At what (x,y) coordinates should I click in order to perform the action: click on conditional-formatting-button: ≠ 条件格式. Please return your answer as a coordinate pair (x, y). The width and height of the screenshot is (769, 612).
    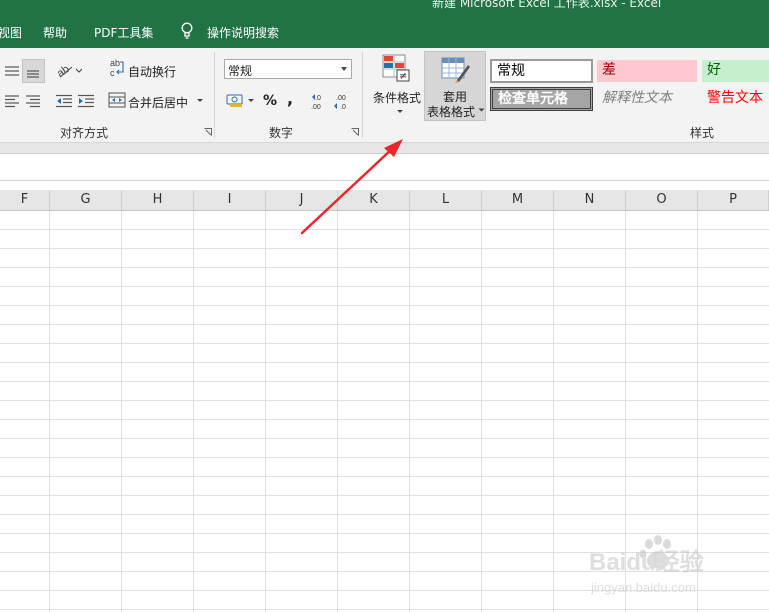
    Looking at the image, I should click on (395, 86).